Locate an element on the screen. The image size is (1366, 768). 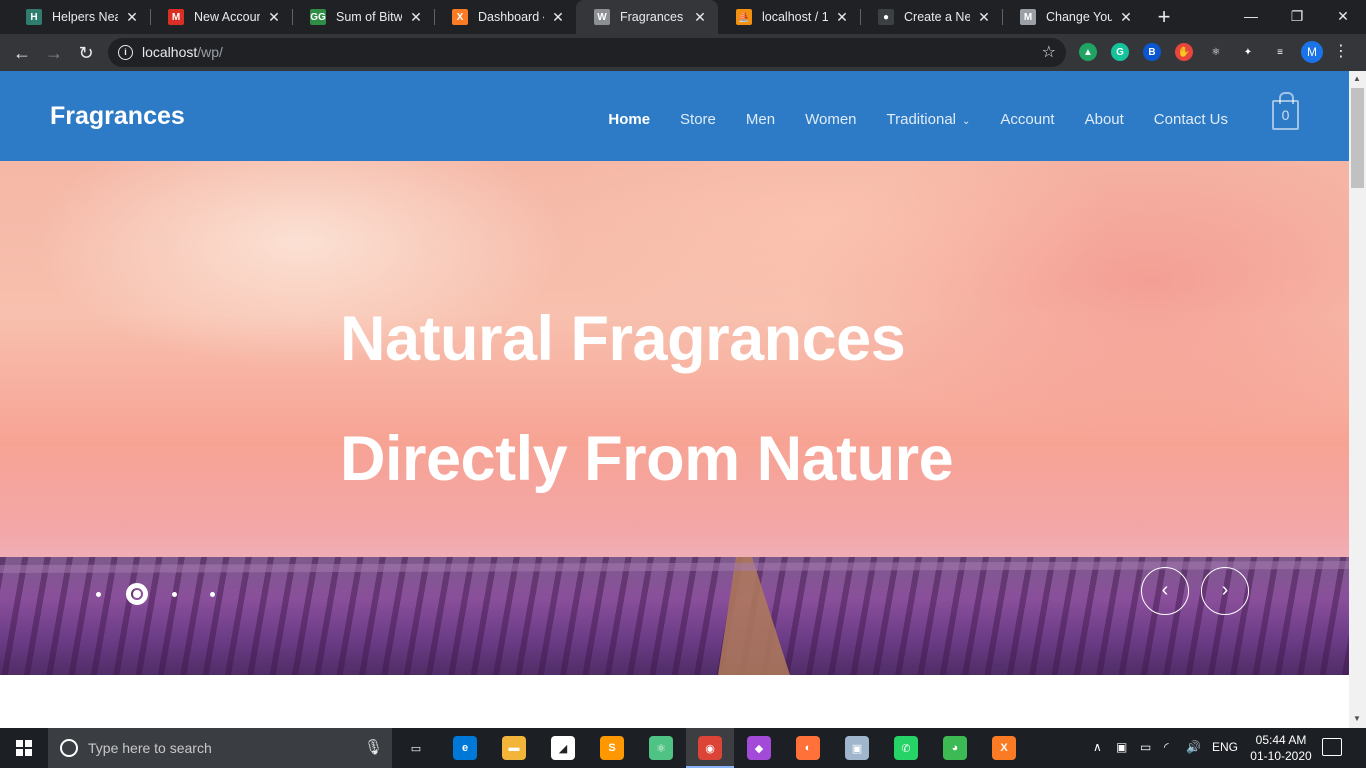
edge-icon: e is located at coordinates (465, 748).